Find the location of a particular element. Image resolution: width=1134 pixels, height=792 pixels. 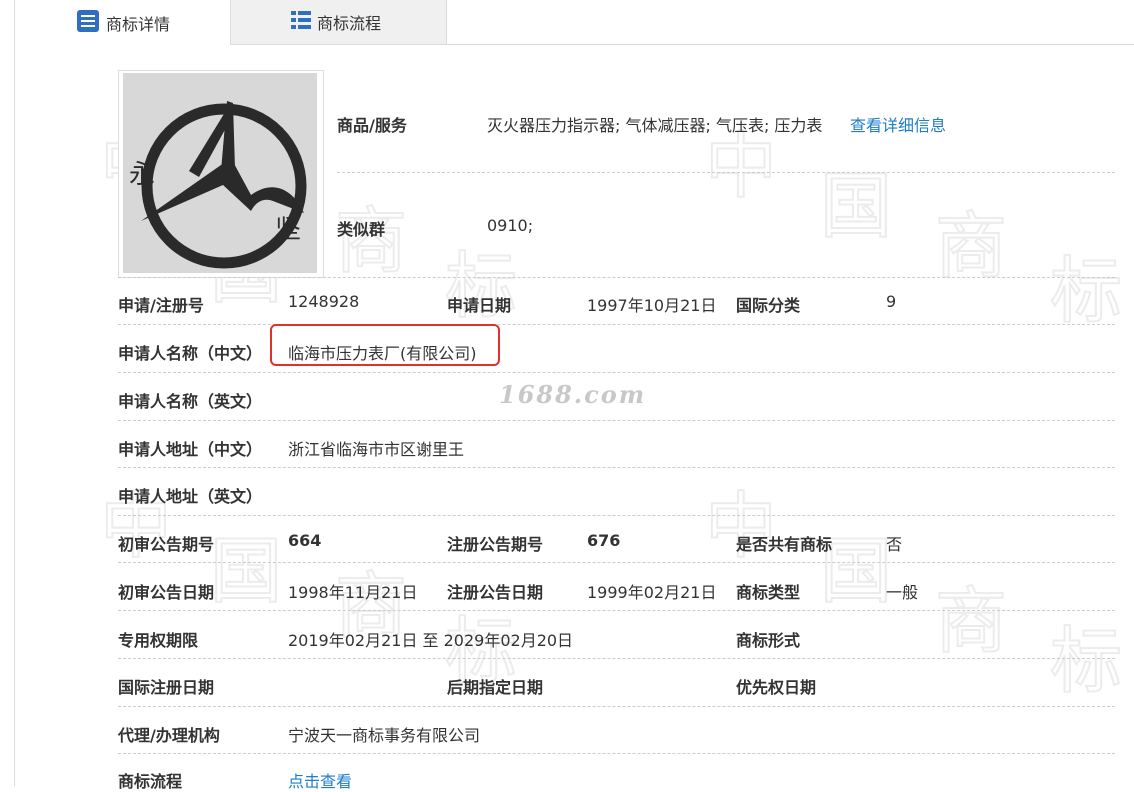

tab-bar: 商标详情 商标流程 is located at coordinates (574, 22).